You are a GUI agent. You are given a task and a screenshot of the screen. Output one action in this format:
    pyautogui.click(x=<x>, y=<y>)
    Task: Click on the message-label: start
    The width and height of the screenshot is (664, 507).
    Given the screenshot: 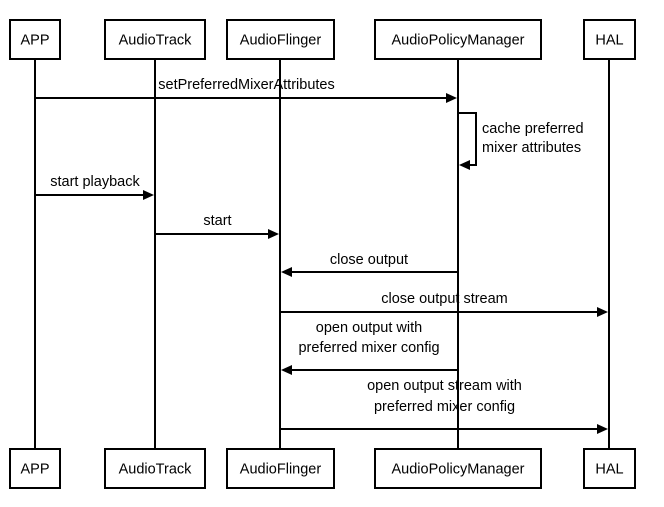 What is the action you would take?
    pyautogui.click(x=217, y=221)
    